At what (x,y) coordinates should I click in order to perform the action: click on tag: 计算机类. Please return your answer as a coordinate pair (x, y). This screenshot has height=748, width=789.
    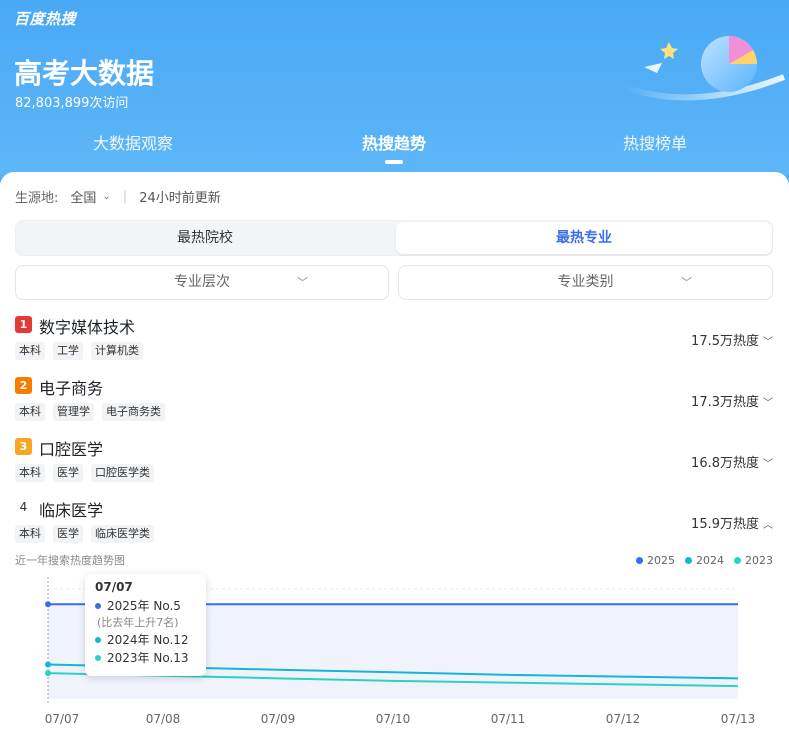
    Looking at the image, I should click on (117, 351).